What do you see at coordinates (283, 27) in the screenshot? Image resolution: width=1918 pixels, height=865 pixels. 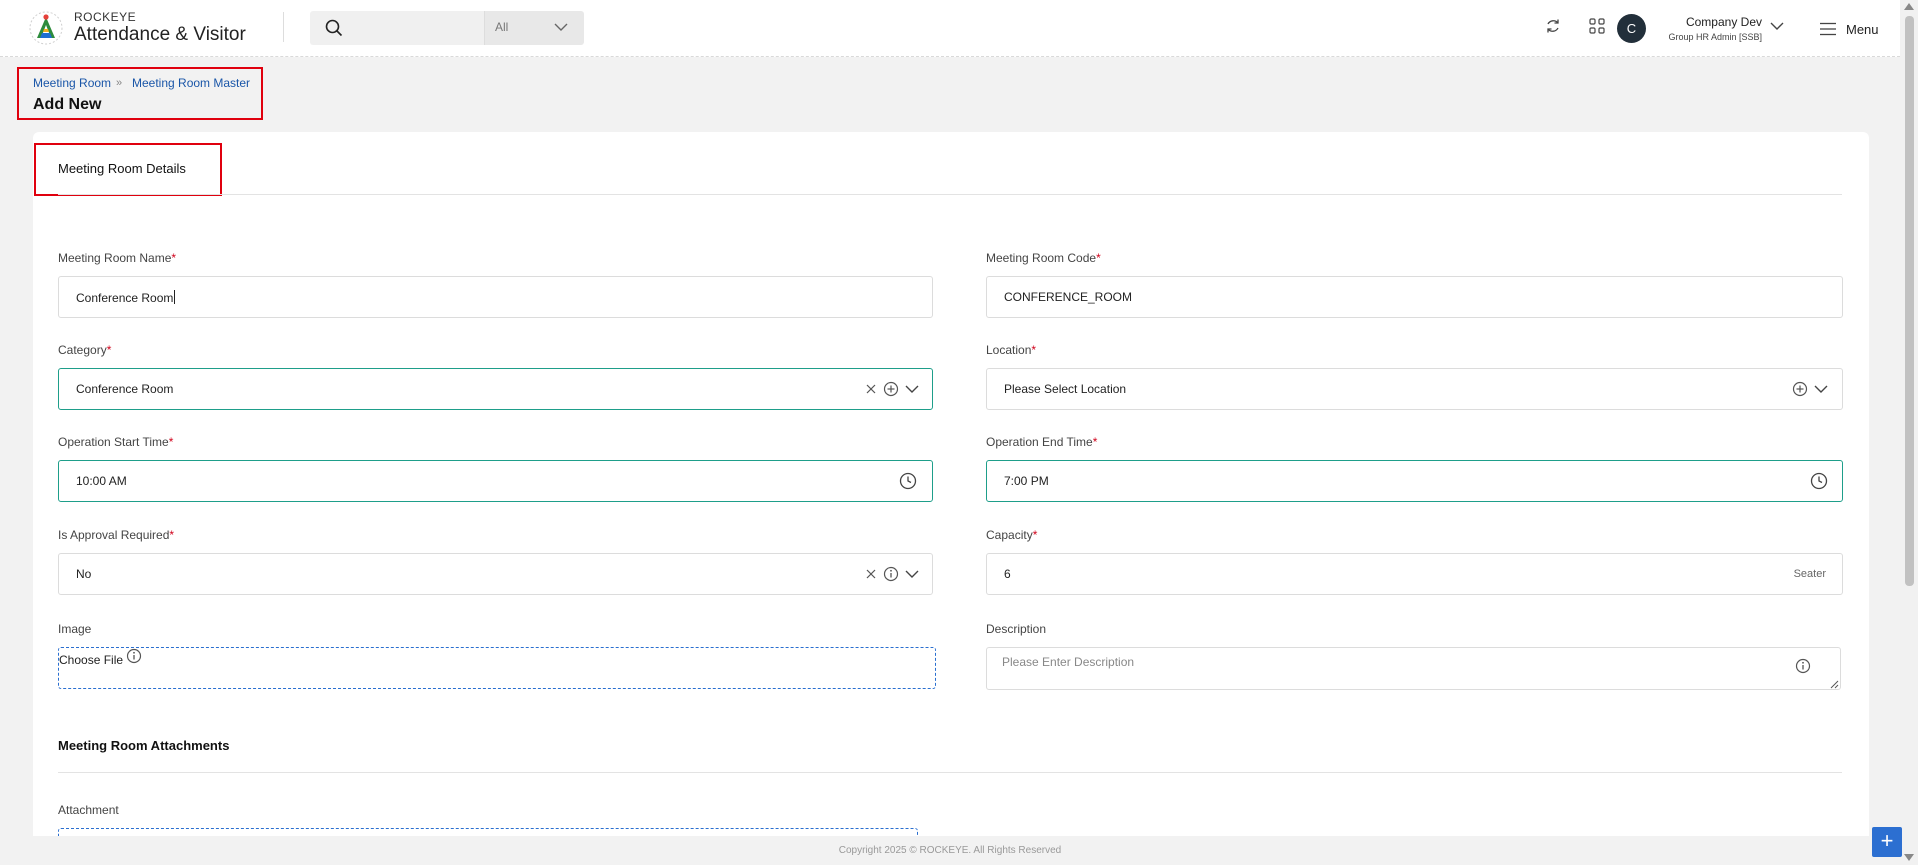 I see `header-divider` at bounding box center [283, 27].